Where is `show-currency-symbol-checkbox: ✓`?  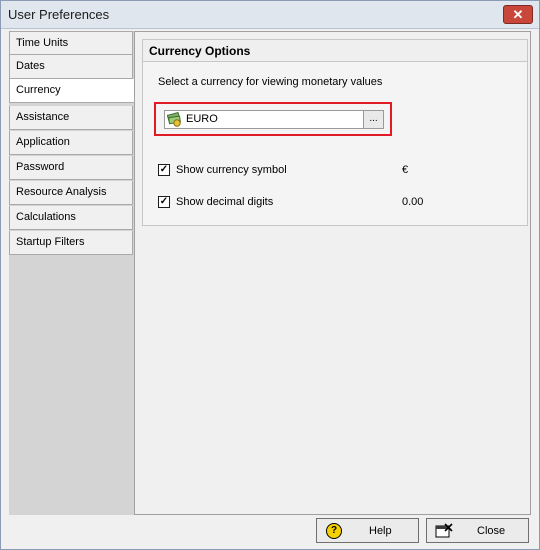
show-currency-symbol-checkbox: ✓ is located at coordinates (164, 170).